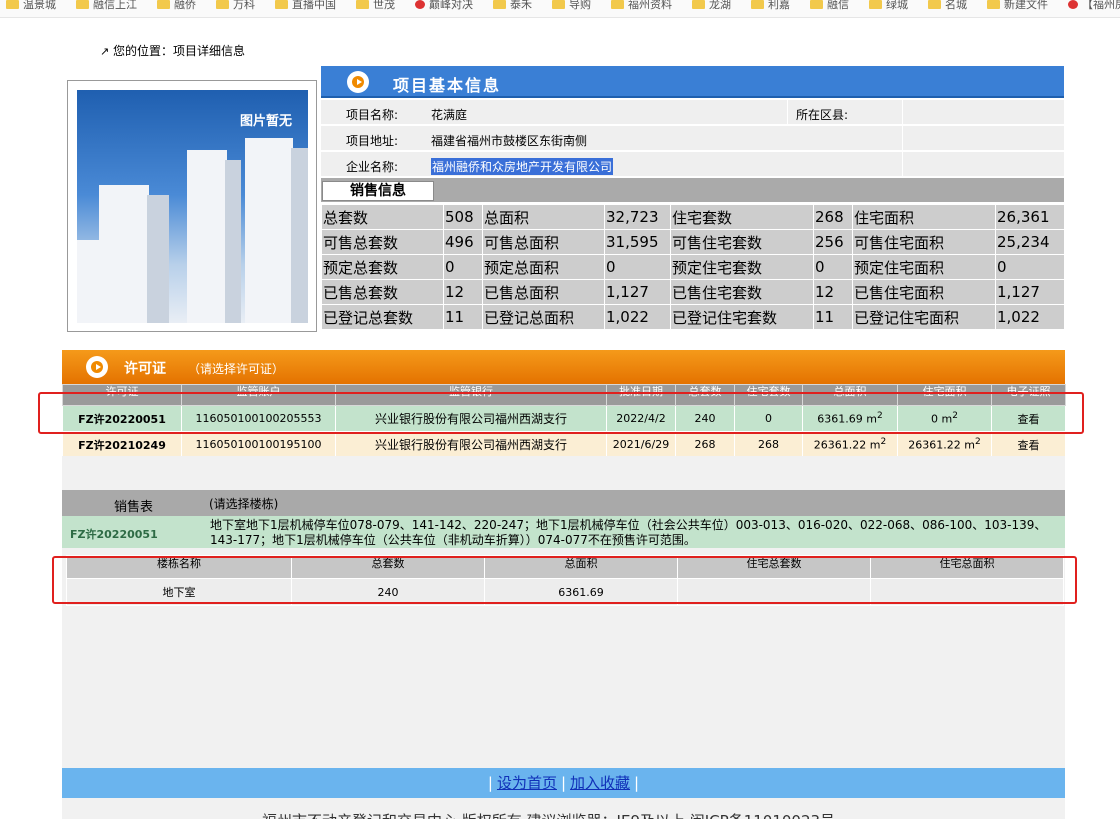 This screenshot has height=819, width=1120. I want to click on bookmark-item: 【福州房, so click(1091, 8).